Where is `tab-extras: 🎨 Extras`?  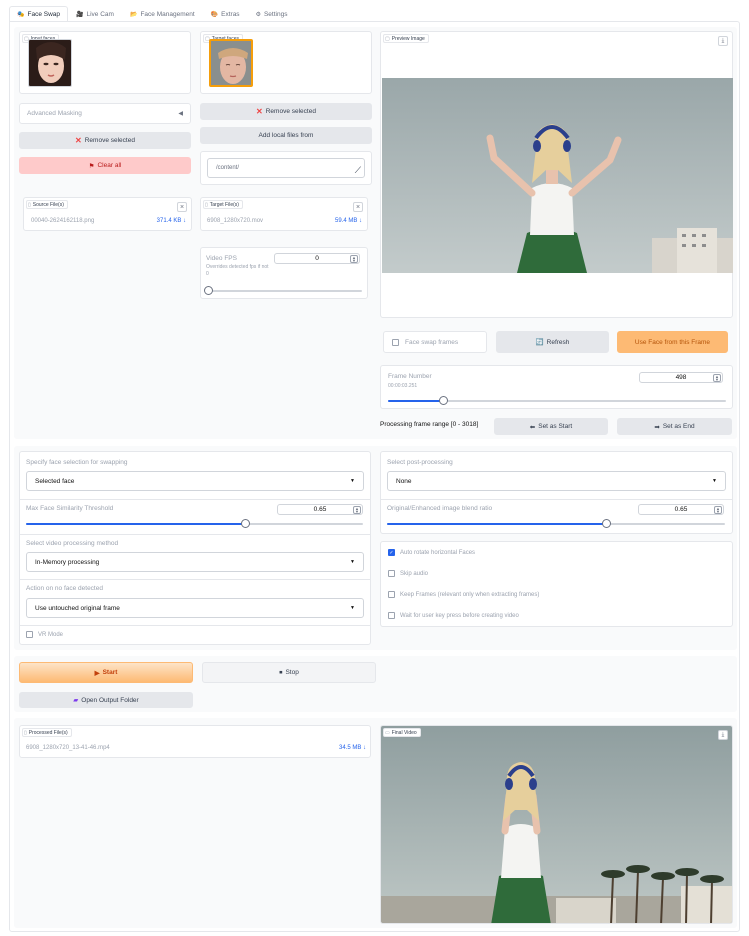
tab-extras: 🎨 Extras is located at coordinates (225, 14).